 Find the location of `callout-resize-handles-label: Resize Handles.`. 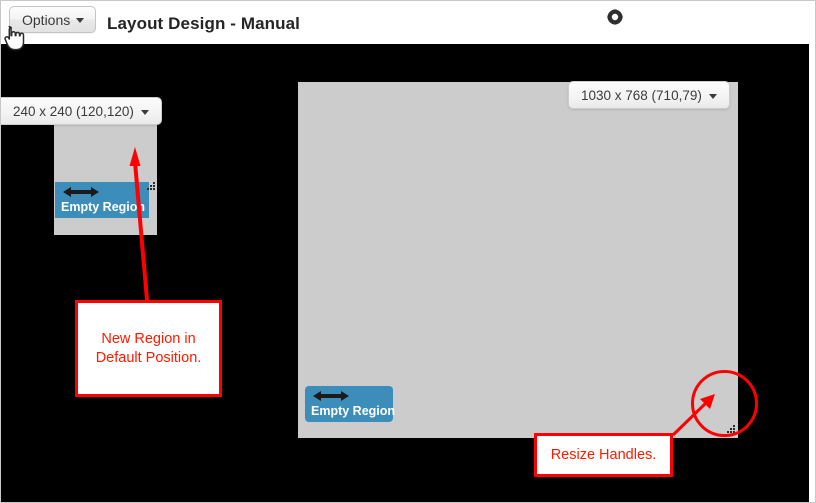

callout-resize-handles-label: Resize Handles. is located at coordinates (603, 454).